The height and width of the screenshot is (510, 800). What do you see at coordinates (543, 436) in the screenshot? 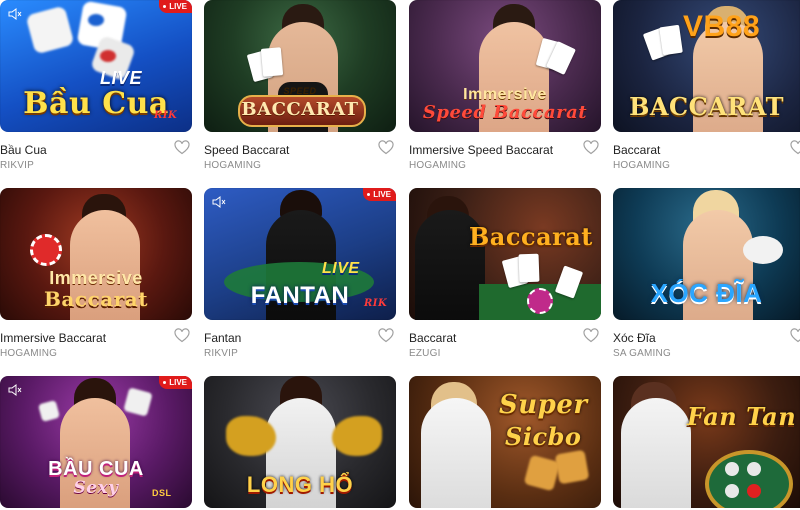
I see `art-sub: Sicbo` at bounding box center [543, 436].